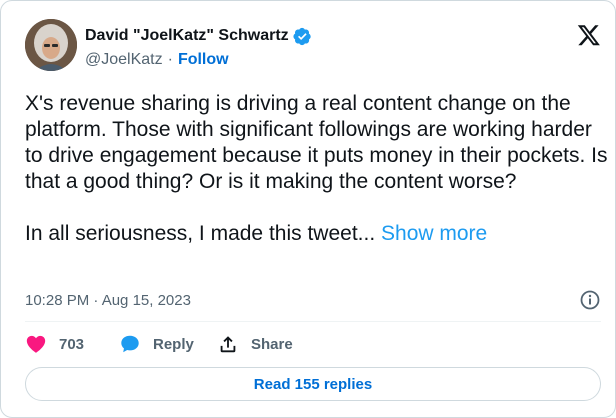 The height and width of the screenshot is (418, 616). Describe the element at coordinates (228, 344) in the screenshot. I see `share-upload-icon` at that location.